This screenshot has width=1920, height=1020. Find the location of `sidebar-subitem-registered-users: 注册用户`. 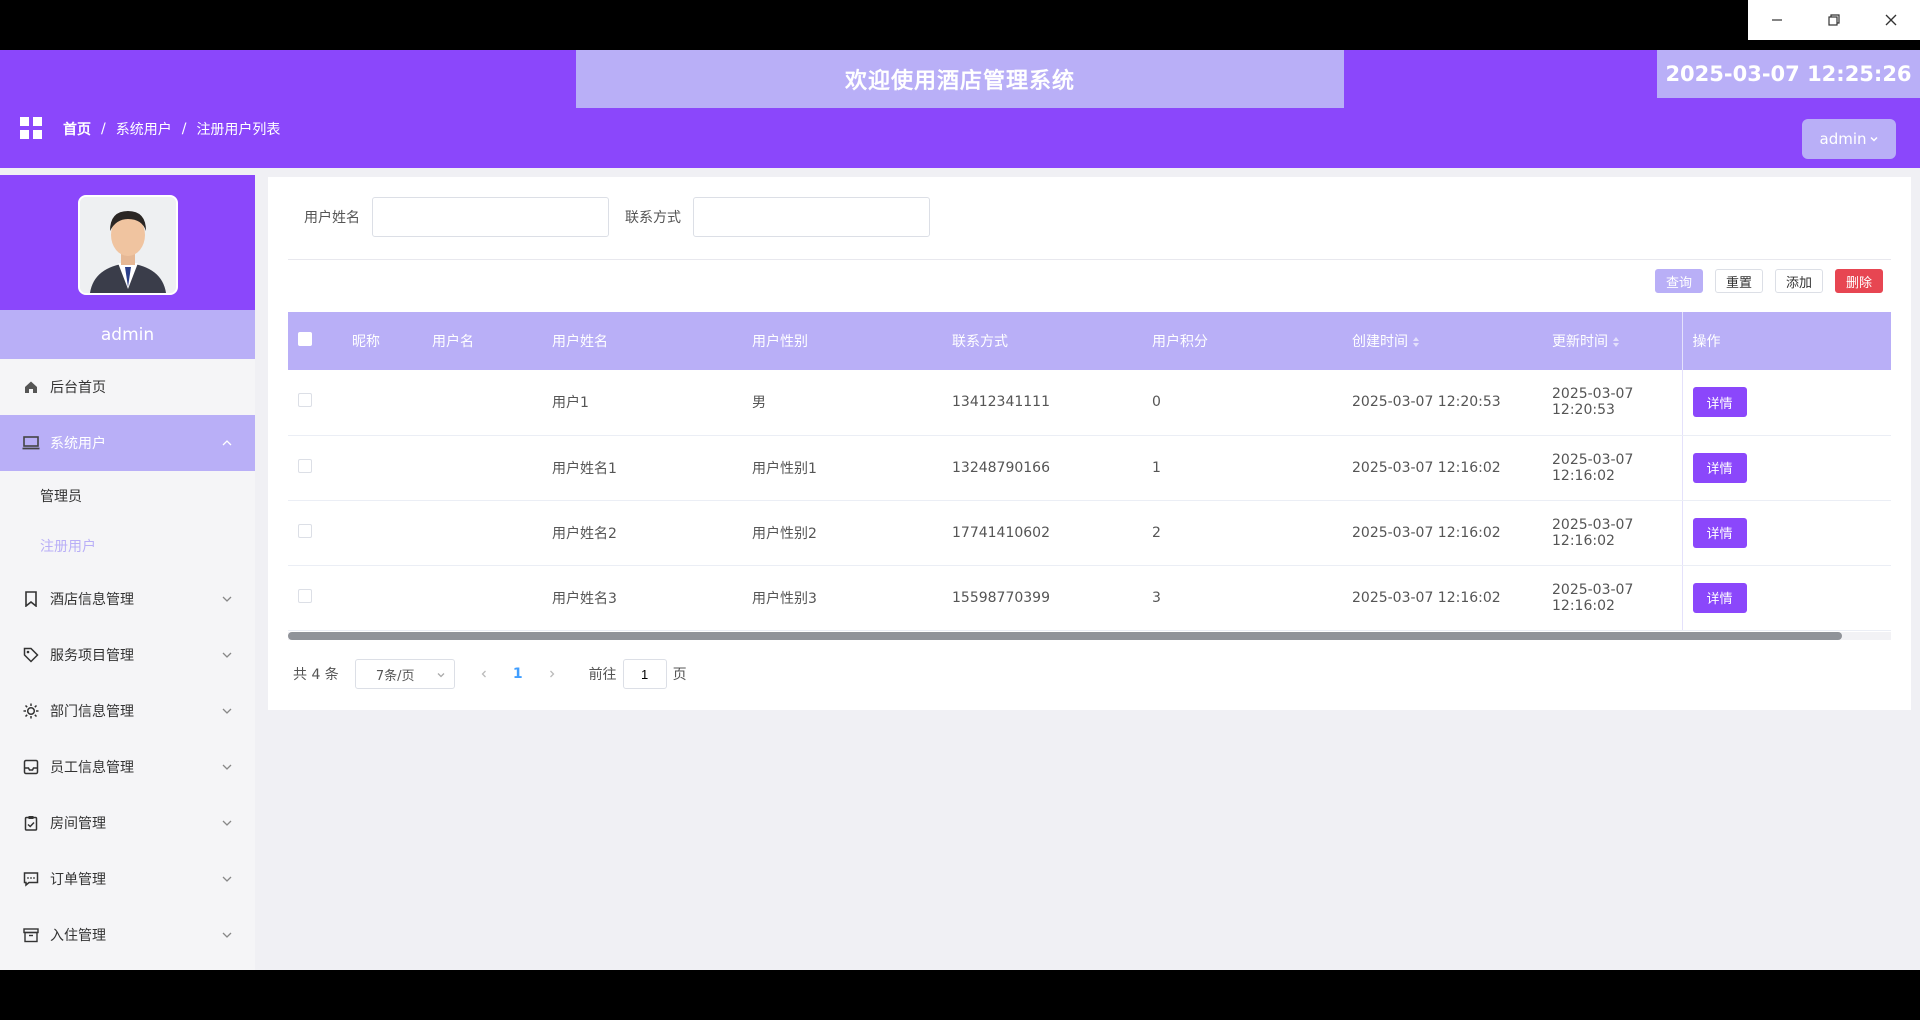

sidebar-subitem-registered-users: 注册用户 is located at coordinates (127, 546).